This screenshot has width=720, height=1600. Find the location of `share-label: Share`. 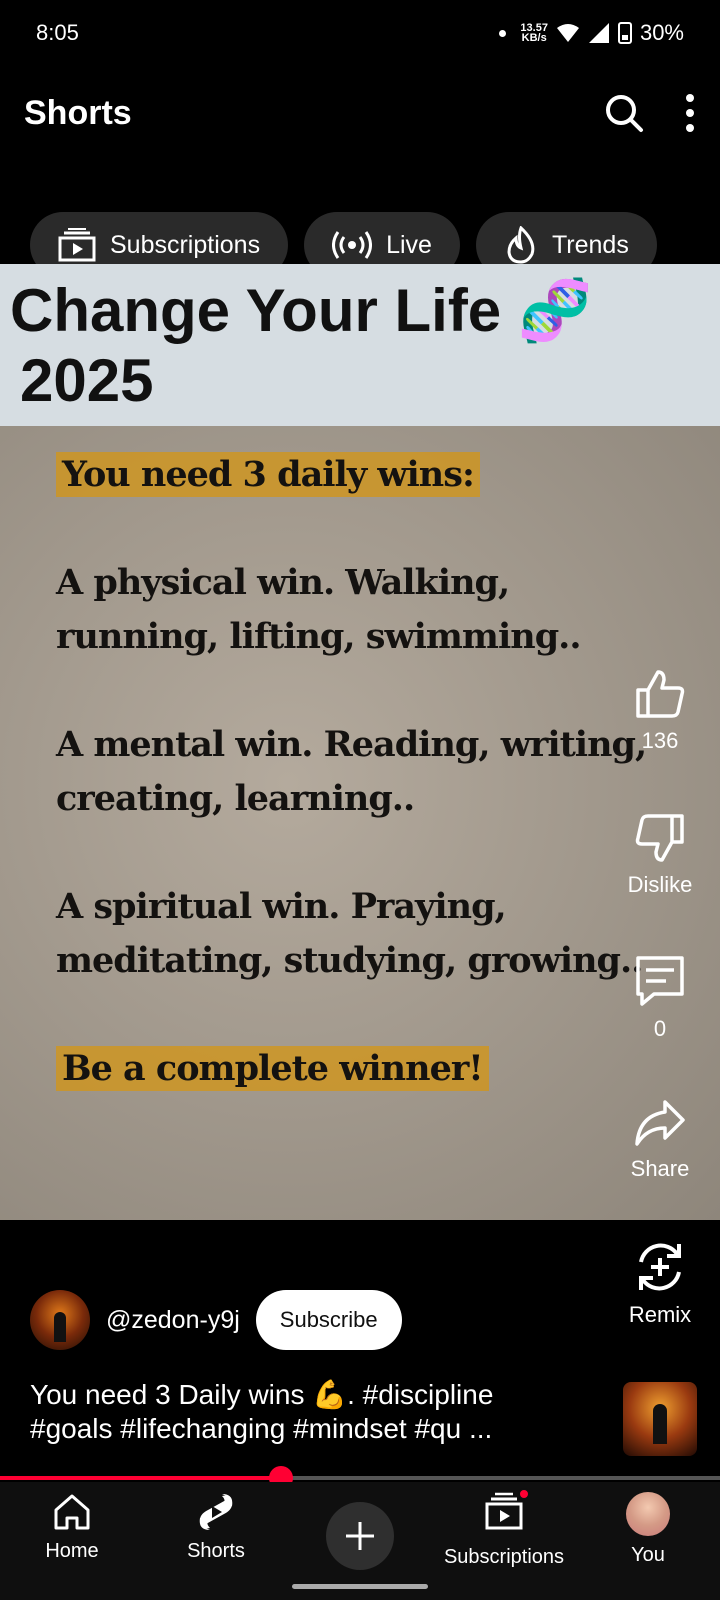

share-label: Share is located at coordinates (660, 1168).